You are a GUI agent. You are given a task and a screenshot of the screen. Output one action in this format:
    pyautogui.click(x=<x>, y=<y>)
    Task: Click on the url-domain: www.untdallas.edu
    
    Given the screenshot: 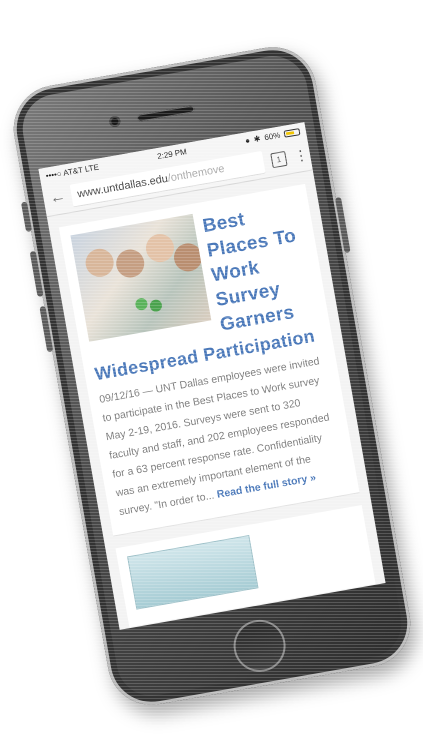 What is the action you would take?
    pyautogui.click(x=122, y=186)
    